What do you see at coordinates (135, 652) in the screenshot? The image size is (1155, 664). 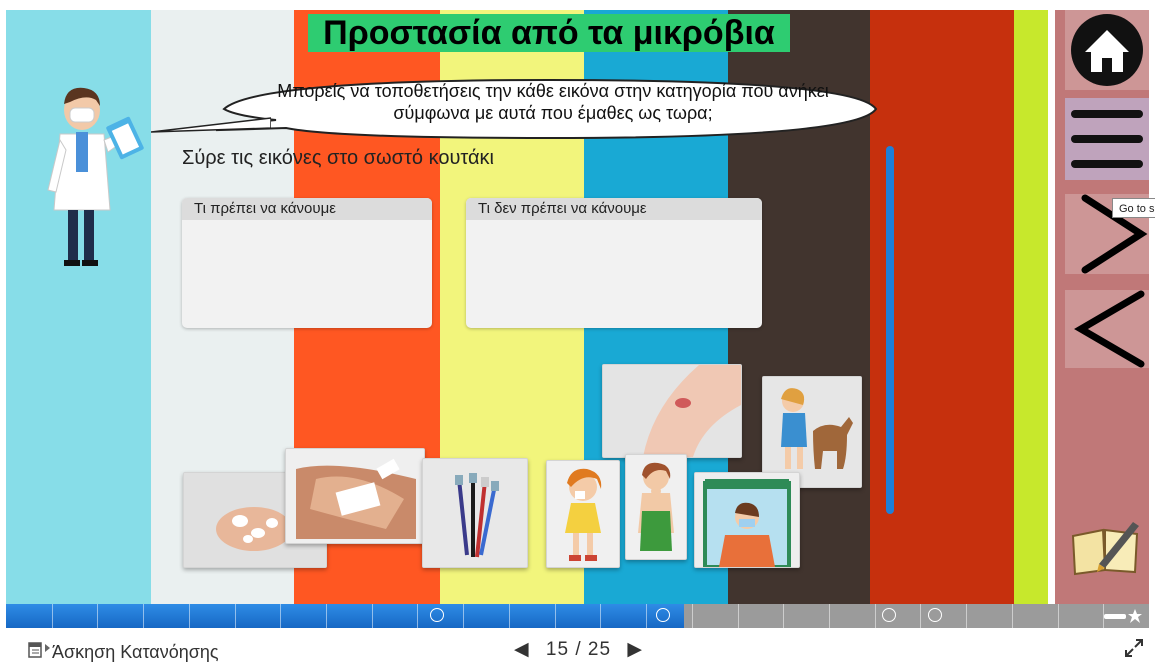 I see `section-title: Άσκηση Κατανόησης` at bounding box center [135, 652].